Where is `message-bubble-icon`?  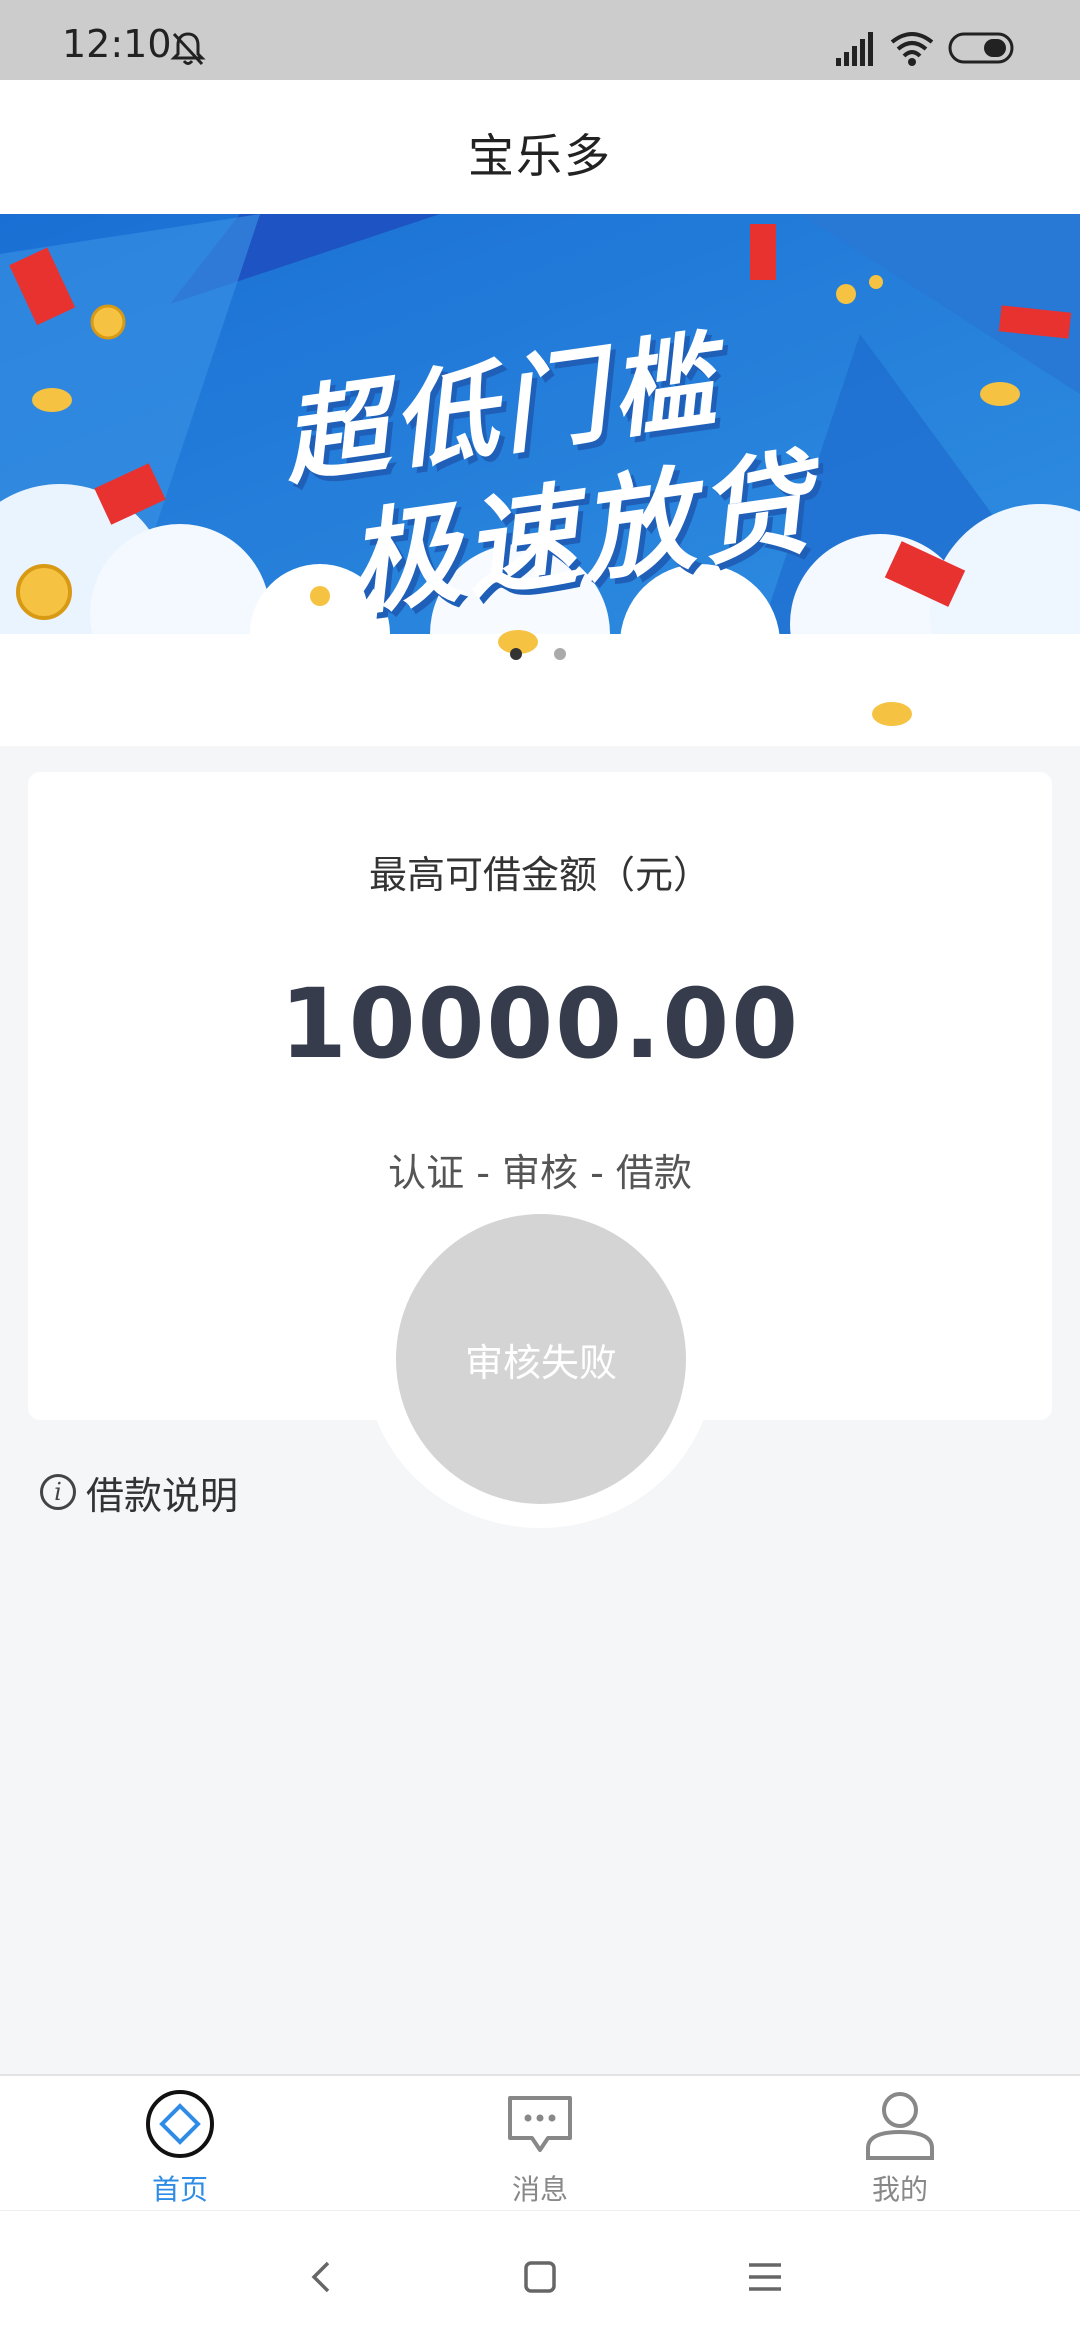
message-bubble-icon is located at coordinates (540, 2124).